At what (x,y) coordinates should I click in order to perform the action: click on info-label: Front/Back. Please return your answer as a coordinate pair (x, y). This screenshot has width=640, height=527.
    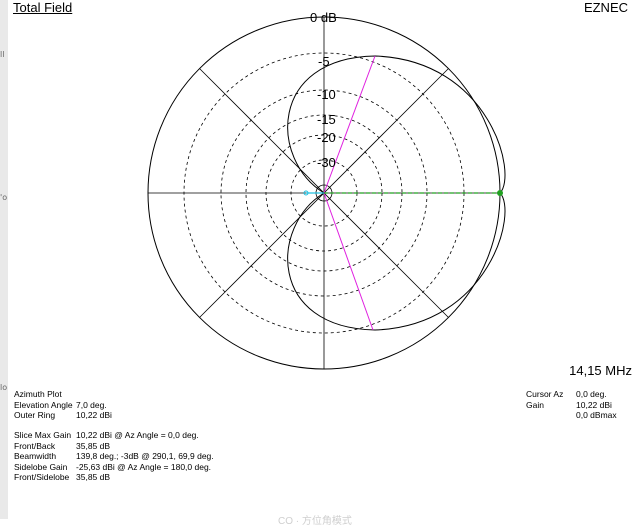
    Looking at the image, I should click on (35, 445).